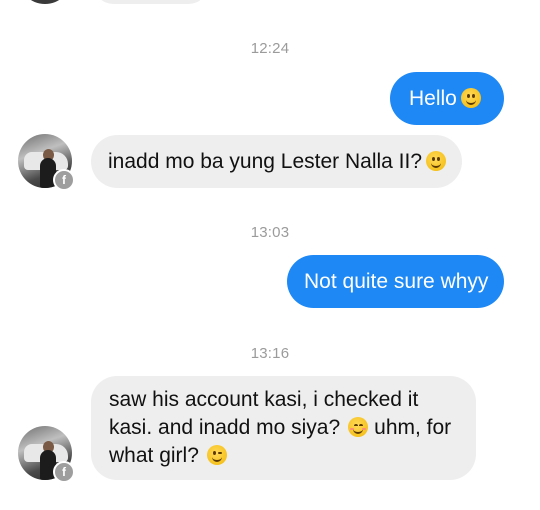 Image resolution: width=540 pixels, height=510 pixels. I want to click on timestamp: 13:16, so click(270, 353).